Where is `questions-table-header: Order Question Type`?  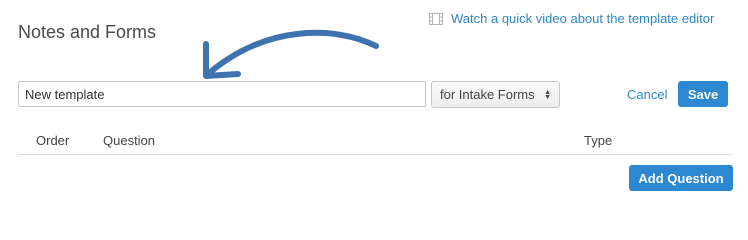 questions-table-header: Order Question Type is located at coordinates (375, 140).